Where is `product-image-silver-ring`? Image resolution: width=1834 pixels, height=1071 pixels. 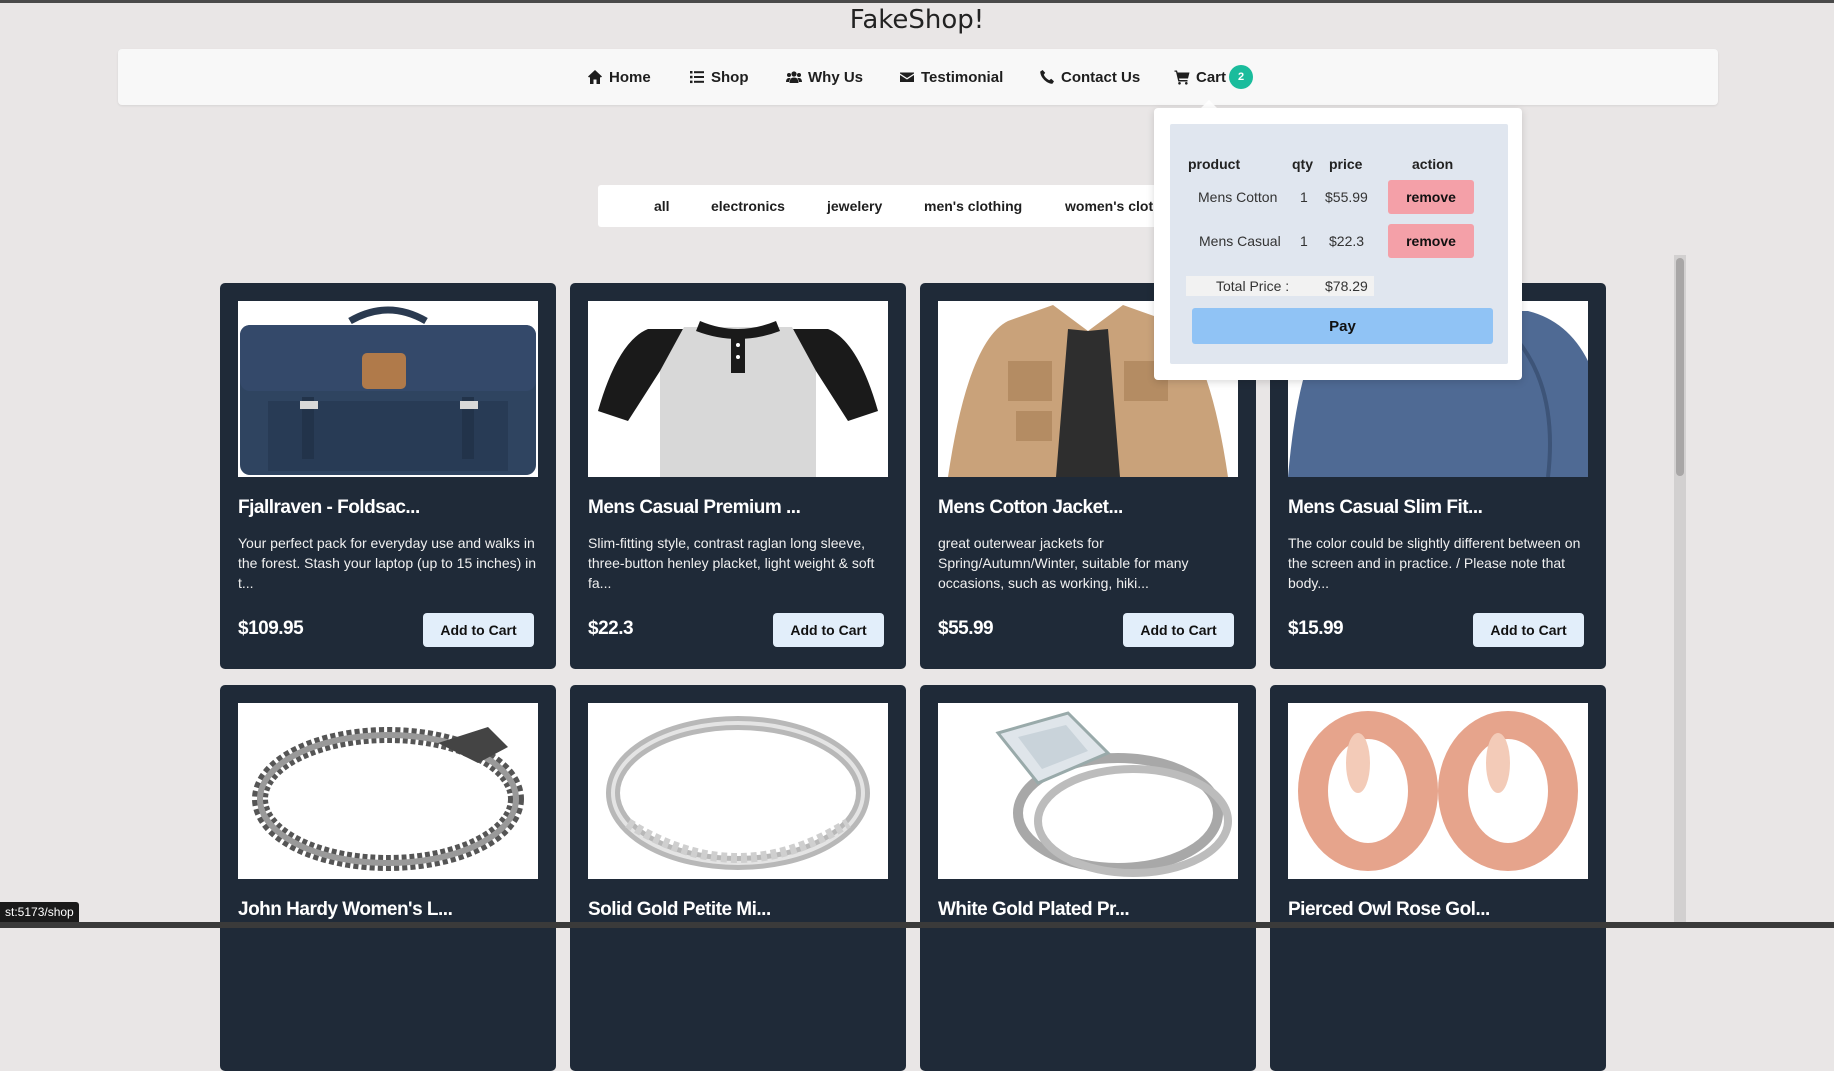
product-image-silver-ring is located at coordinates (738, 791).